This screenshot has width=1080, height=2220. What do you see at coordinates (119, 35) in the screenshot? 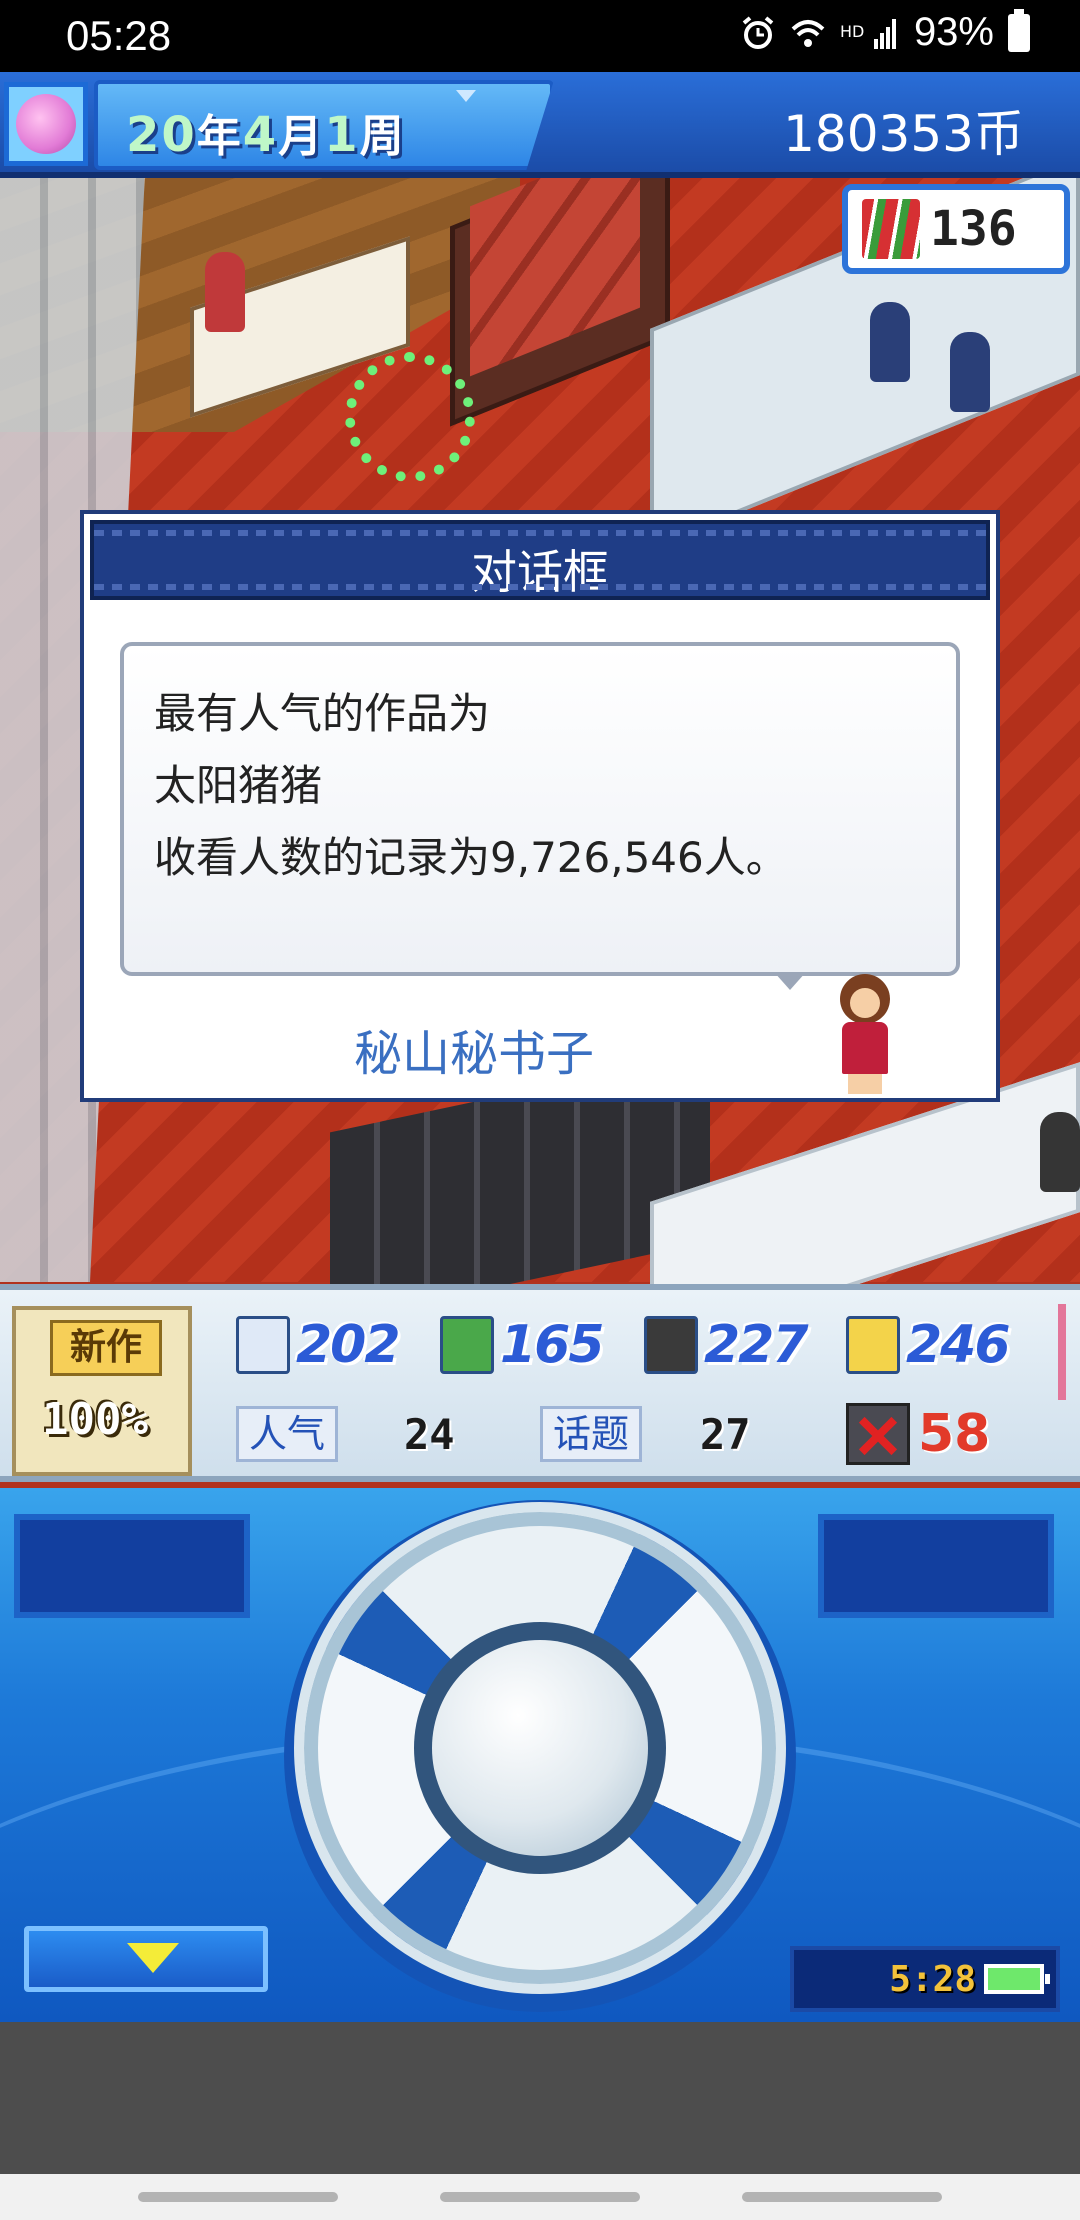
I see `status-time: 05:28` at bounding box center [119, 35].